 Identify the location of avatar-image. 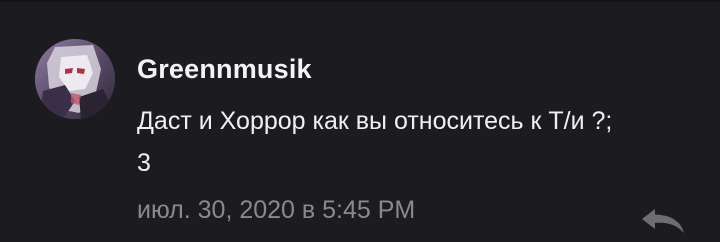
(75, 79).